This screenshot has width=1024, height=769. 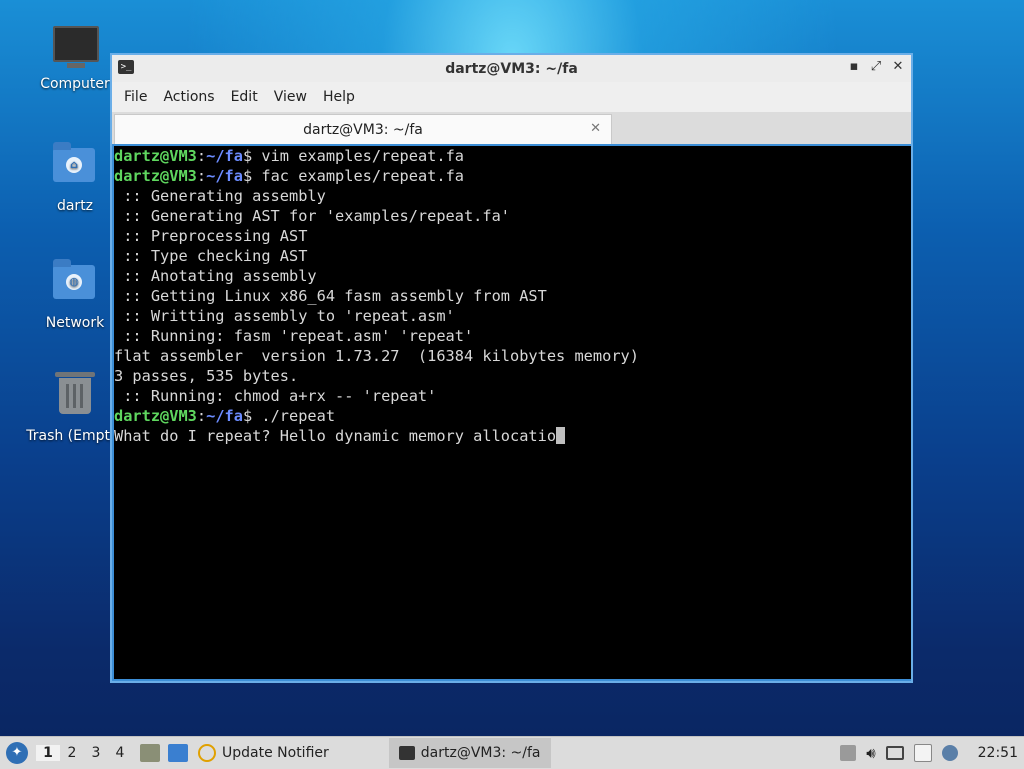 I want to click on menu-edit: Edit, so click(x=244, y=97).